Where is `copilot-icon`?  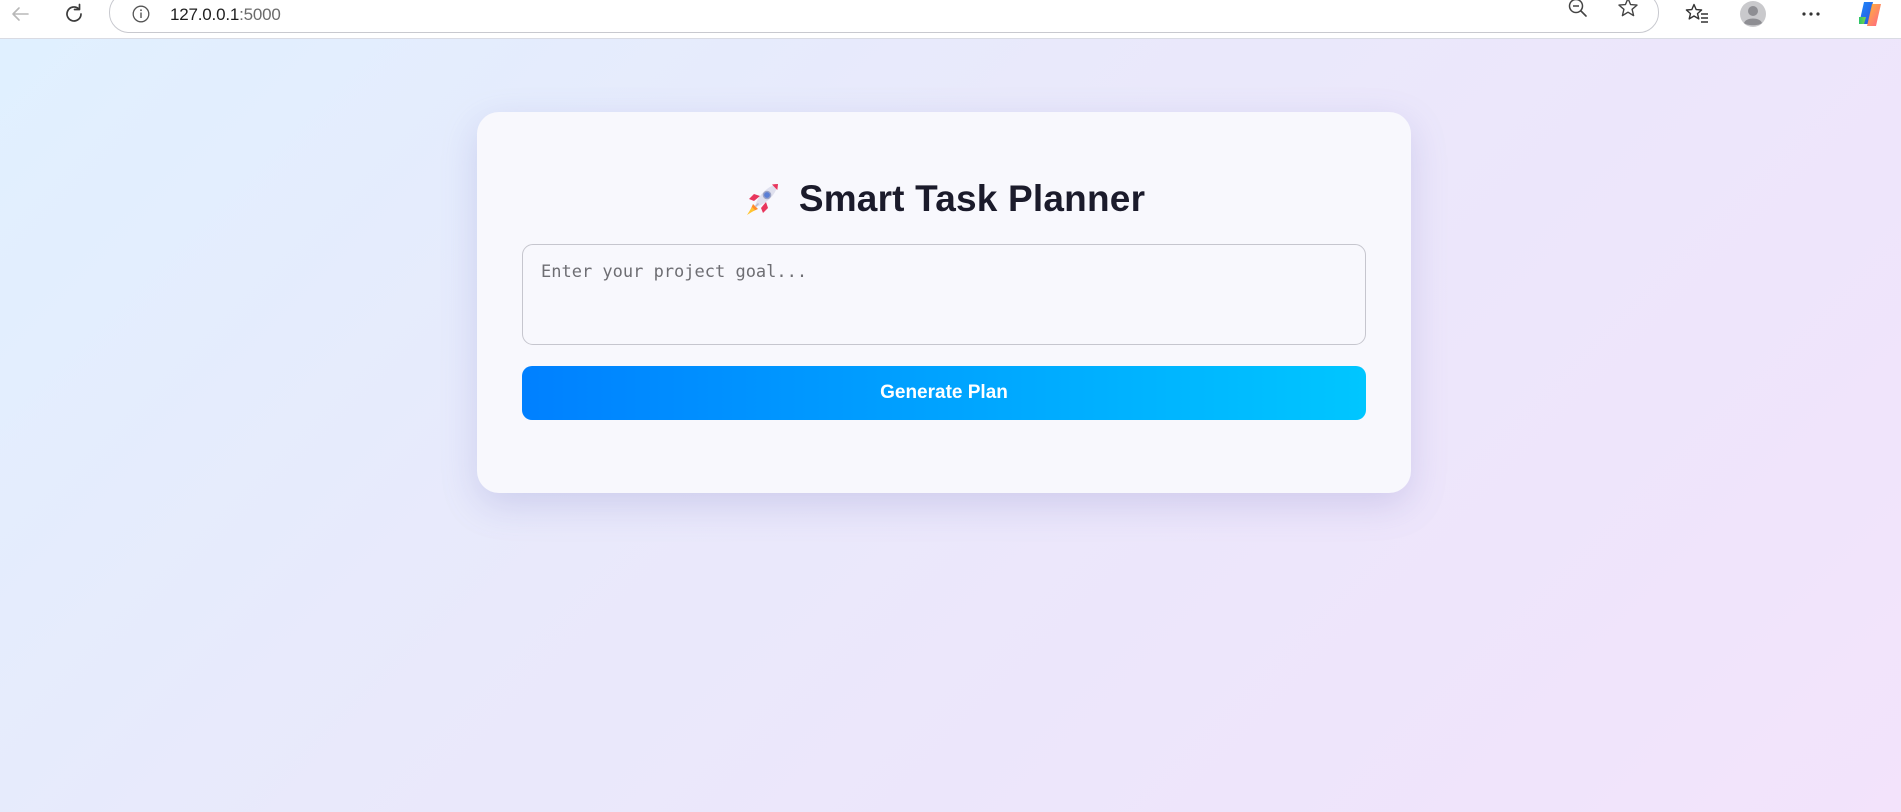 copilot-icon is located at coordinates (1870, 14).